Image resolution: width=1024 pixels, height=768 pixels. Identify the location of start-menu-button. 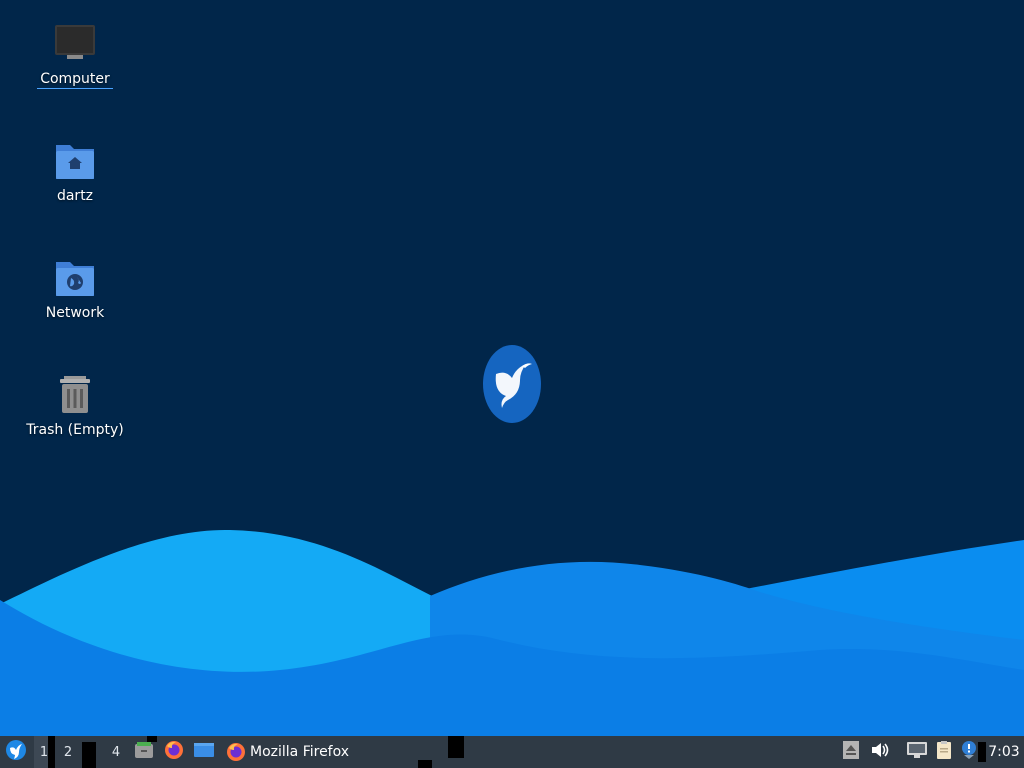
(16, 752).